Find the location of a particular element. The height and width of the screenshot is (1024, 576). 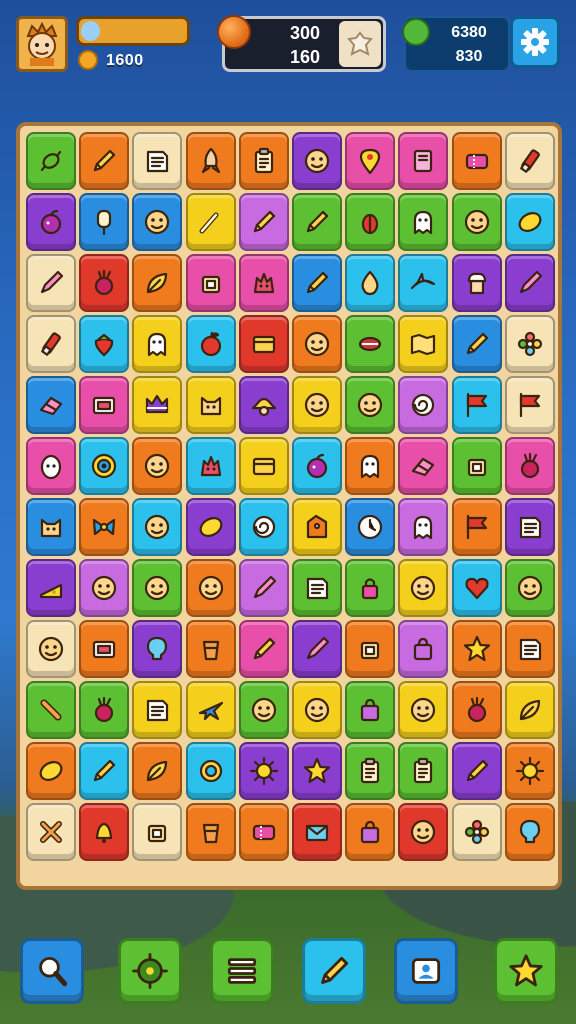

tile-r6-c3 is located at coordinates (210, 527).